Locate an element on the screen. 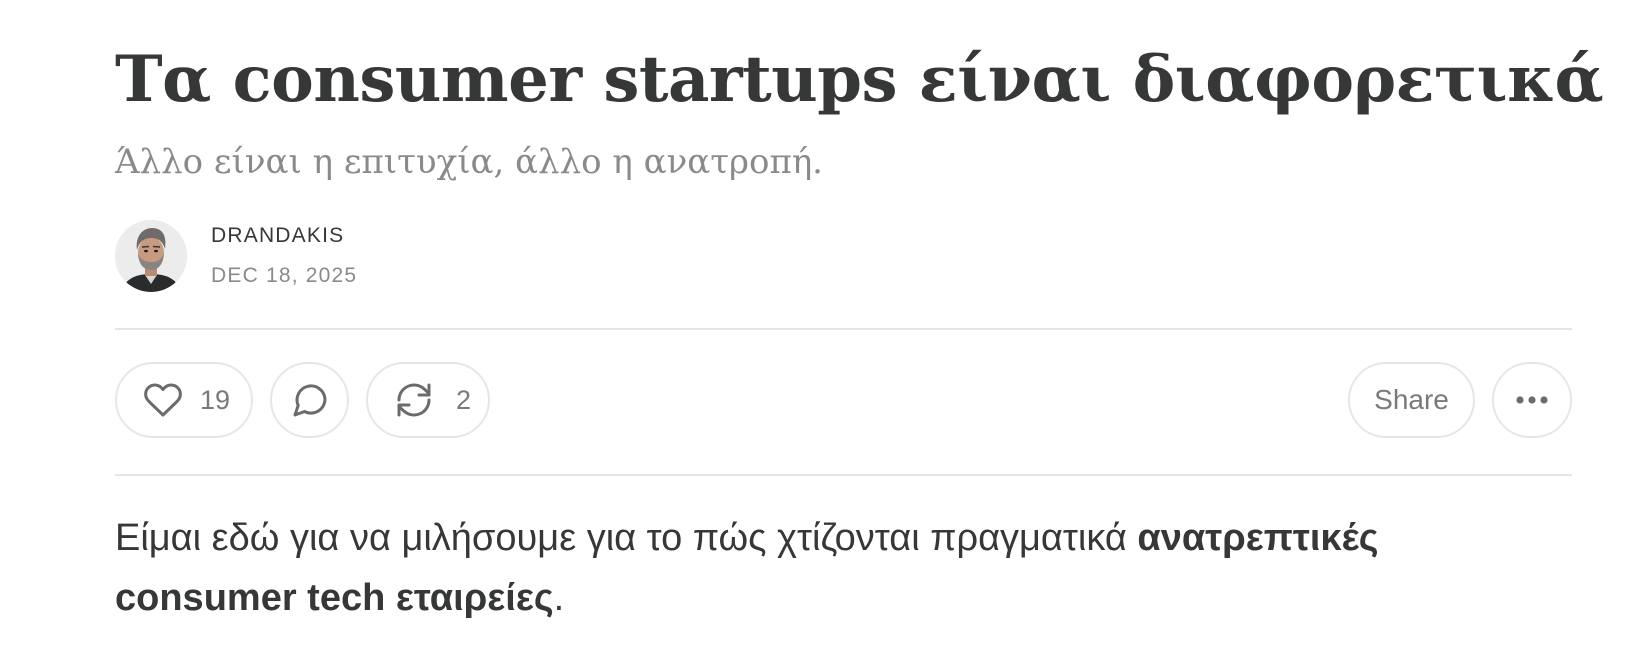 The height and width of the screenshot is (656, 1636). post-actions: 19 2 Share is located at coordinates (843, 402).